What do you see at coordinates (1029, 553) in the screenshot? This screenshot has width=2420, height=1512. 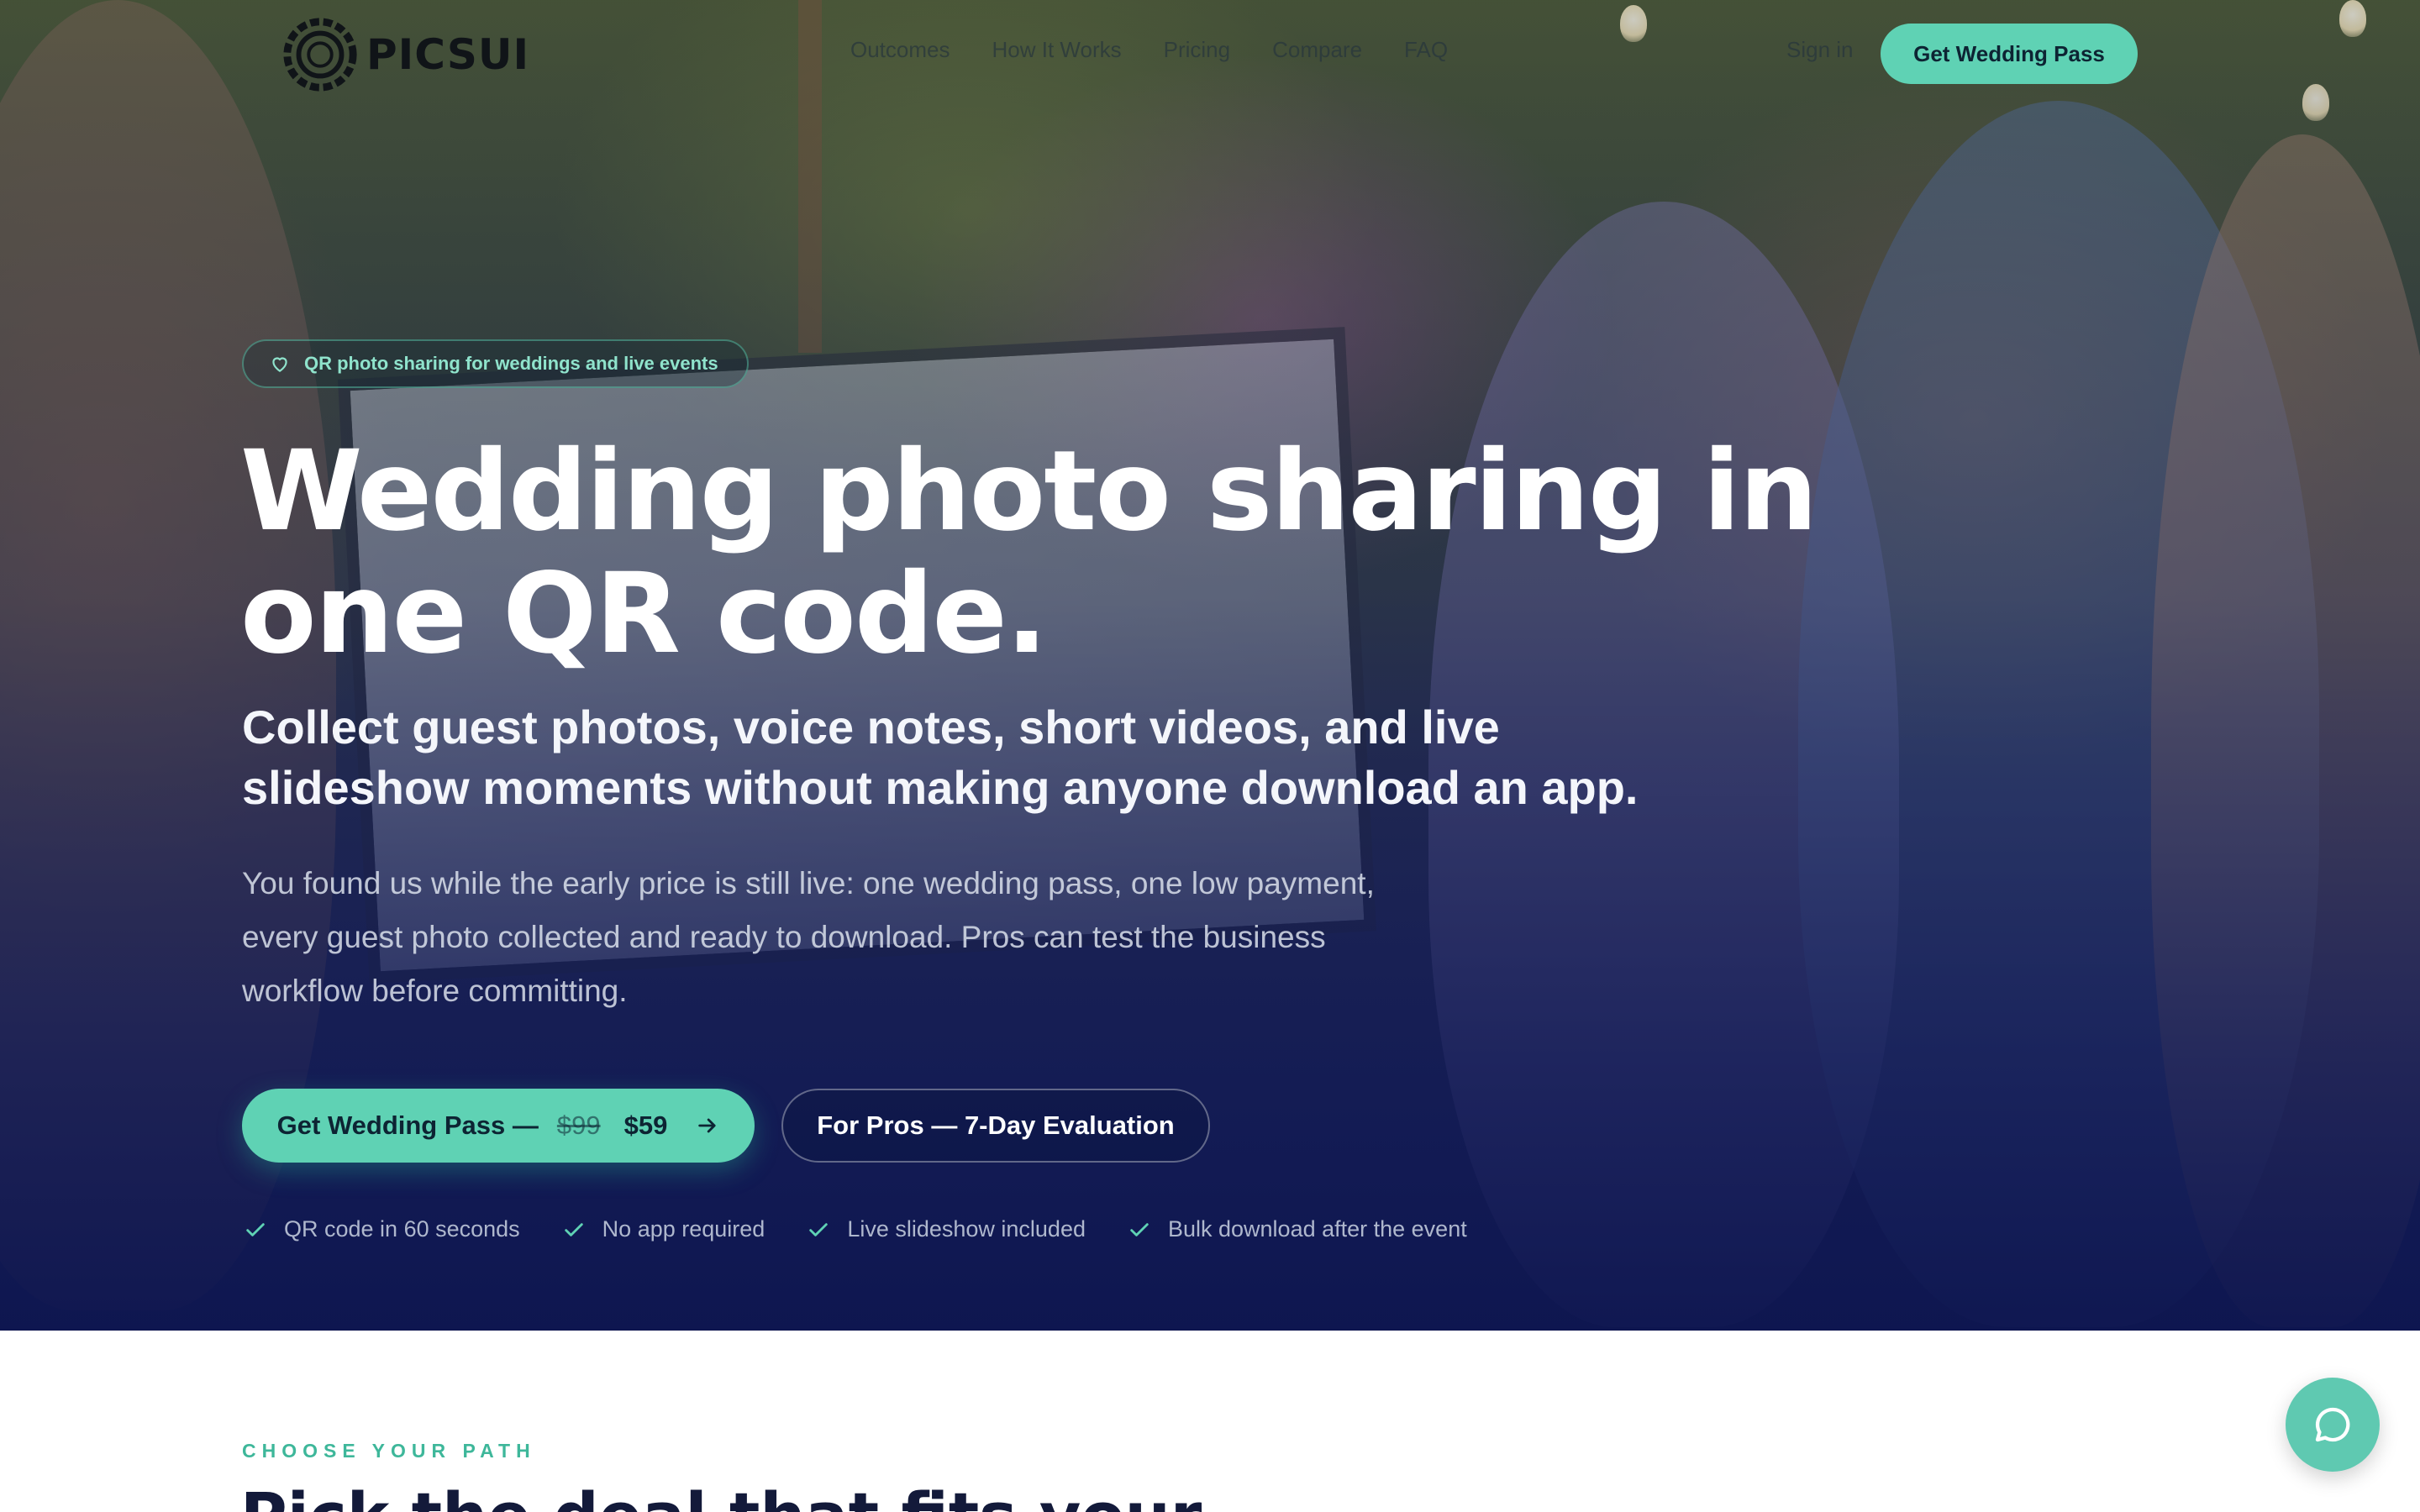 I see `hero-headline: Wedding photo sharing in one QR code.` at bounding box center [1029, 553].